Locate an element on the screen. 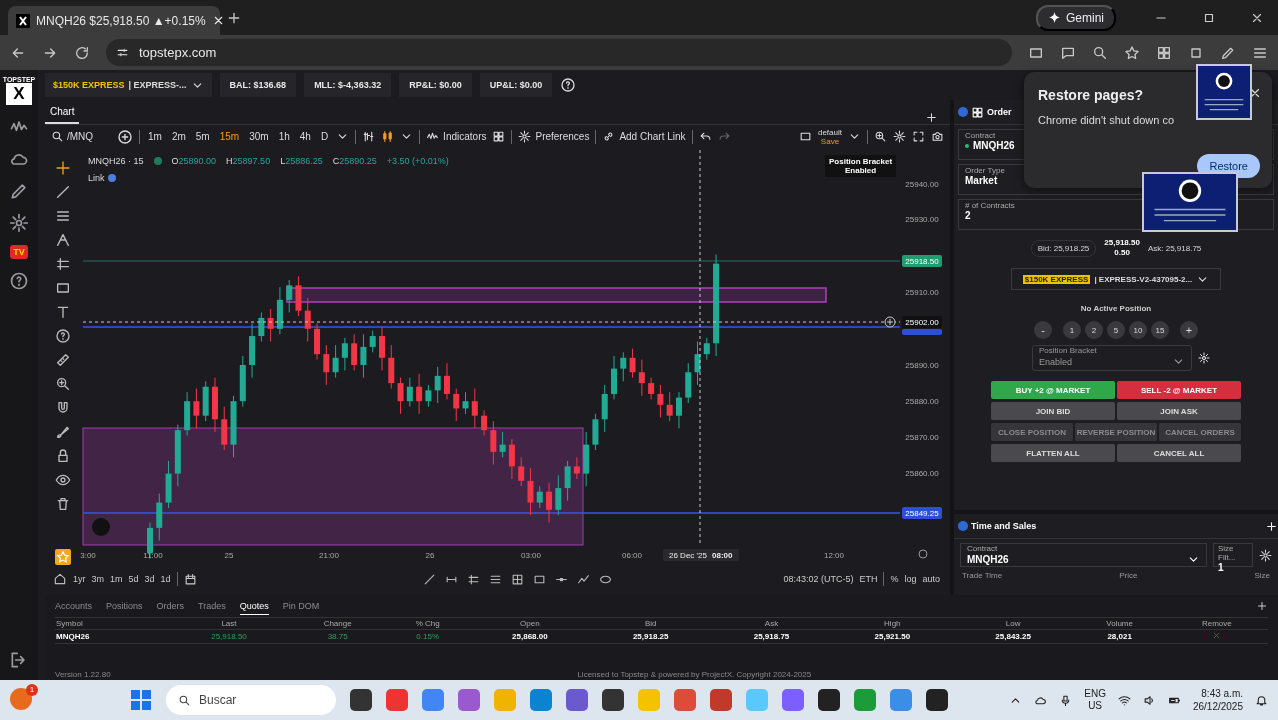 The image size is (1278, 720). price-marker: 25849.25 is located at coordinates (922, 513).